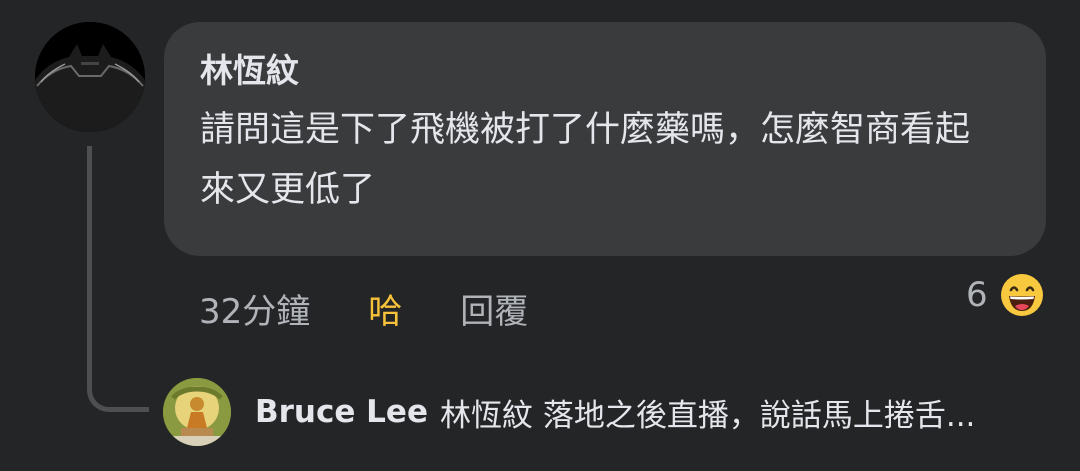  What do you see at coordinates (363, 308) in the screenshot?
I see `comment-actions: 32分鐘 哈 回覆` at bounding box center [363, 308].